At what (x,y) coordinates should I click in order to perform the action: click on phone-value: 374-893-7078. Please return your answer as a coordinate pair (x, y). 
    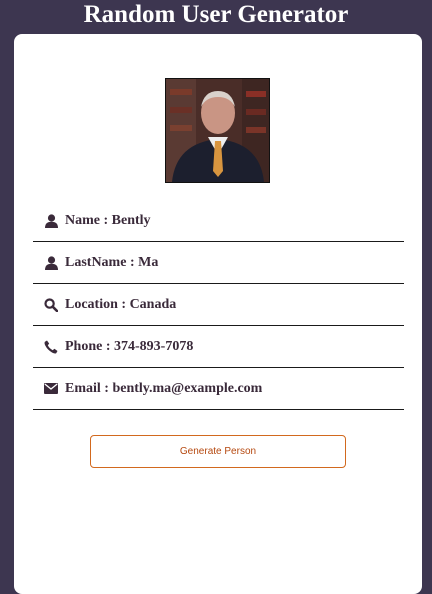
    Looking at the image, I should click on (154, 346).